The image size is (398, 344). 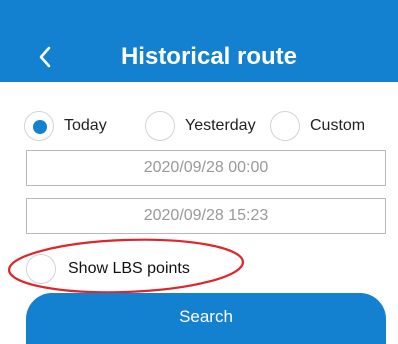 I want to click on chevron-left-icon, so click(x=45, y=57).